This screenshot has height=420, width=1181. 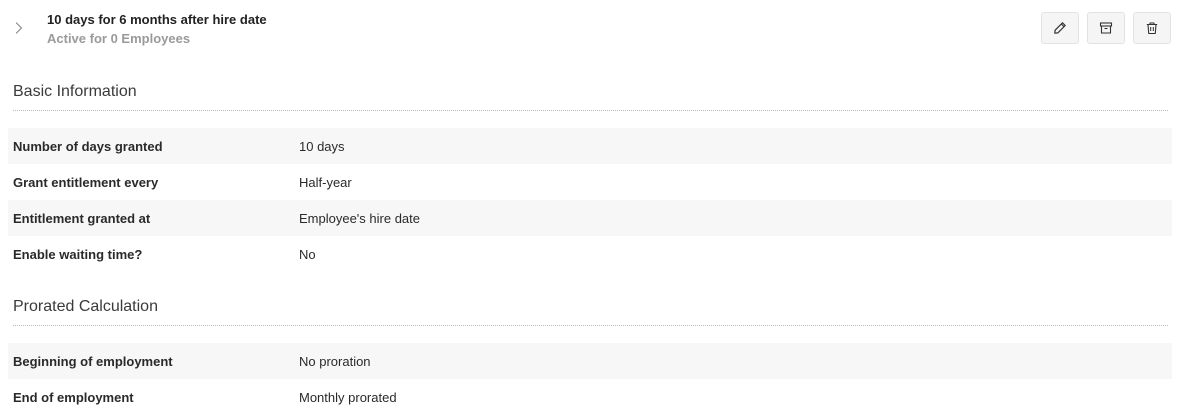 I want to click on table-row: End of employment Monthly prorated, so click(x=590, y=397).